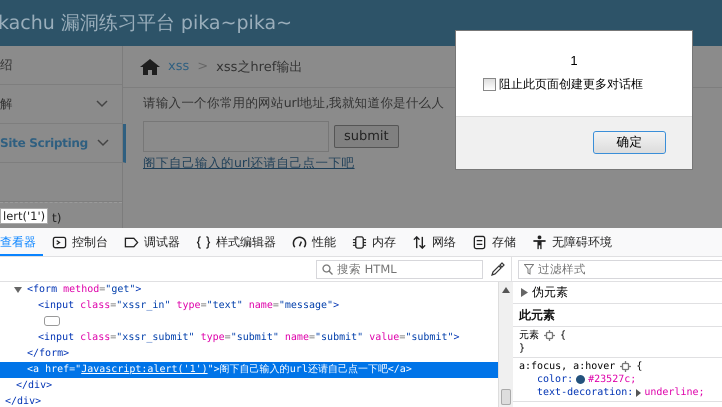 Image resolution: width=722 pixels, height=407 pixels. I want to click on rule-selector: a:focus, a:hover, so click(567, 366).